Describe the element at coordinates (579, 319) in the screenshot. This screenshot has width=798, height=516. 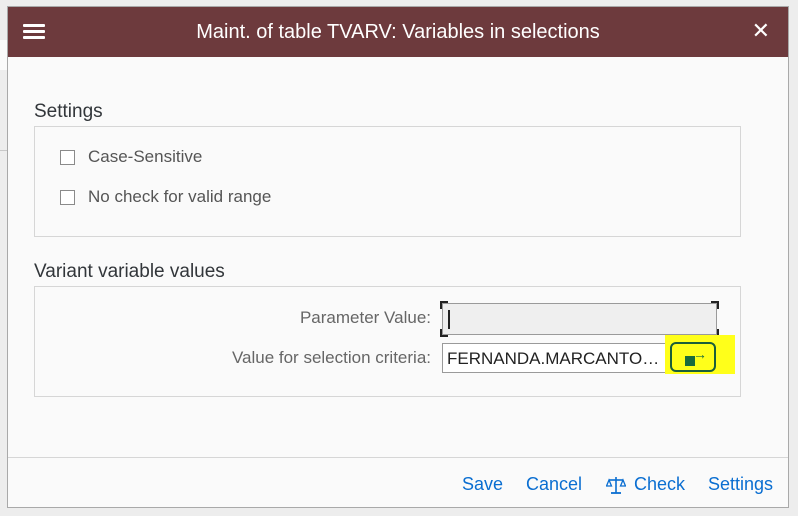
I see `parameter-value-input` at that location.